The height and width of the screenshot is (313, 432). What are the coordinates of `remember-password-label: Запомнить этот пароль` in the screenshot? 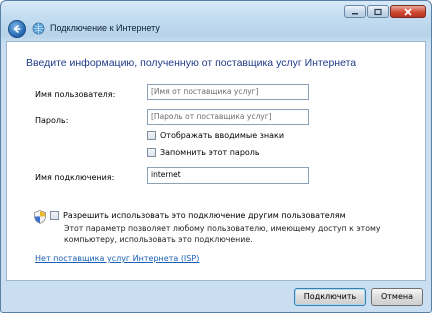 It's located at (210, 152).